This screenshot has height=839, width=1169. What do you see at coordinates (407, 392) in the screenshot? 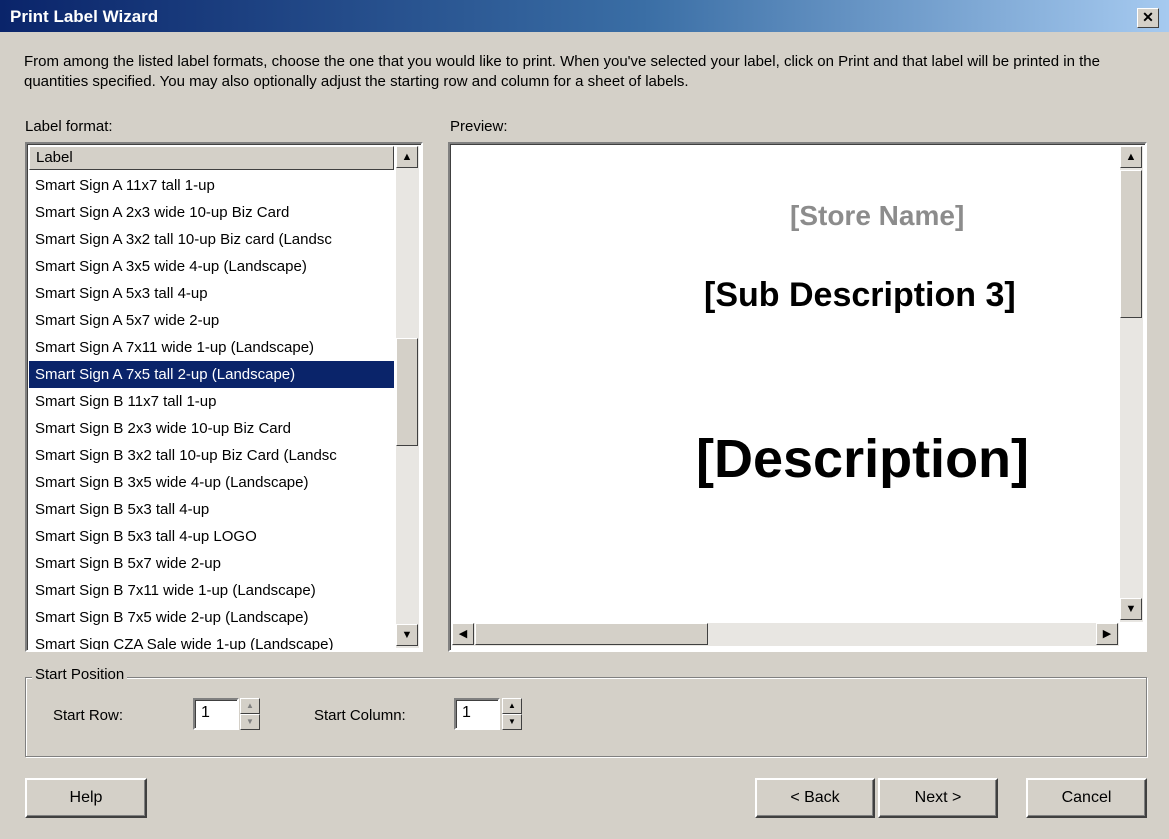
I see `scroll-thumb` at bounding box center [407, 392].